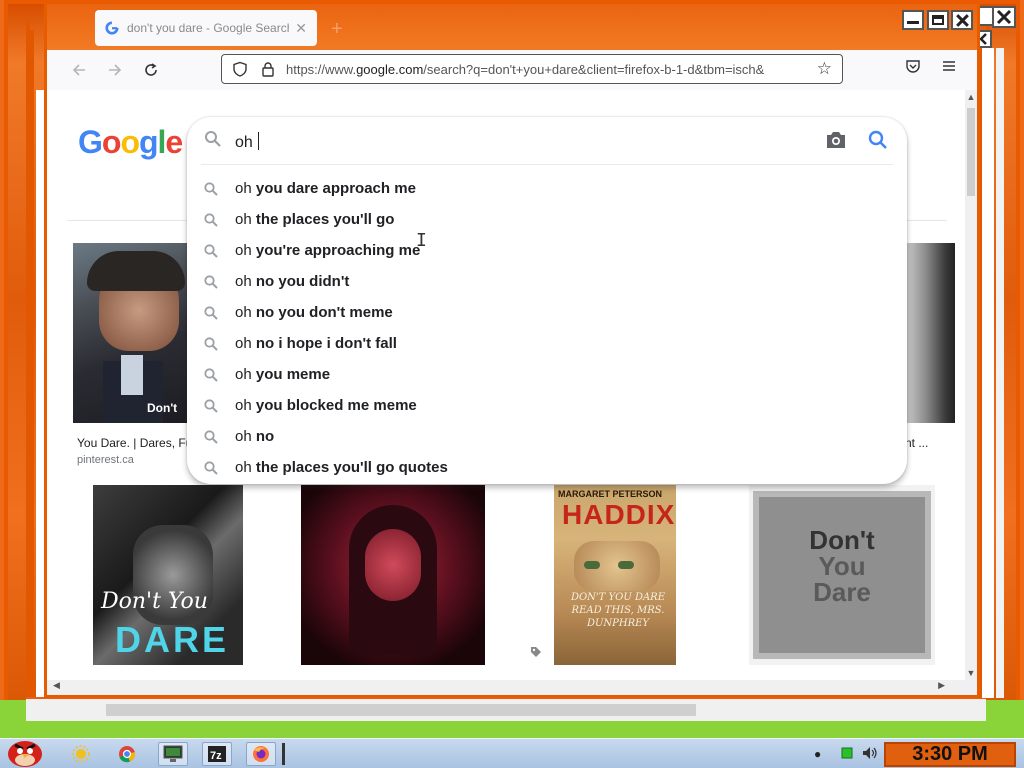 Image resolution: width=1024 pixels, height=768 pixels. What do you see at coordinates (255, 436) in the screenshot?
I see `suggestion-text: oh no` at bounding box center [255, 436].